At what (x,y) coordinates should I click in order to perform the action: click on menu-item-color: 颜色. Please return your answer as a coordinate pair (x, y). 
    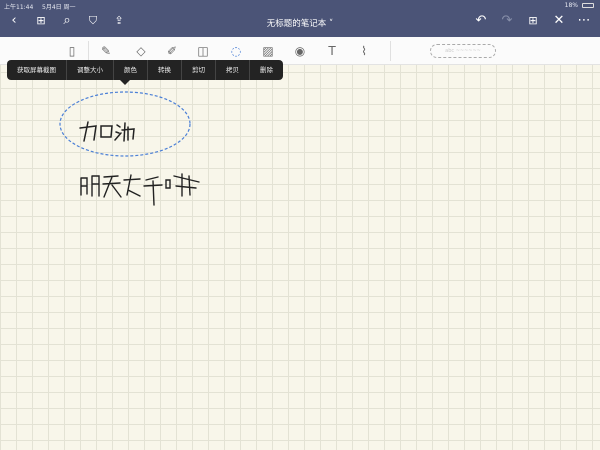
    Looking at the image, I should click on (131, 70).